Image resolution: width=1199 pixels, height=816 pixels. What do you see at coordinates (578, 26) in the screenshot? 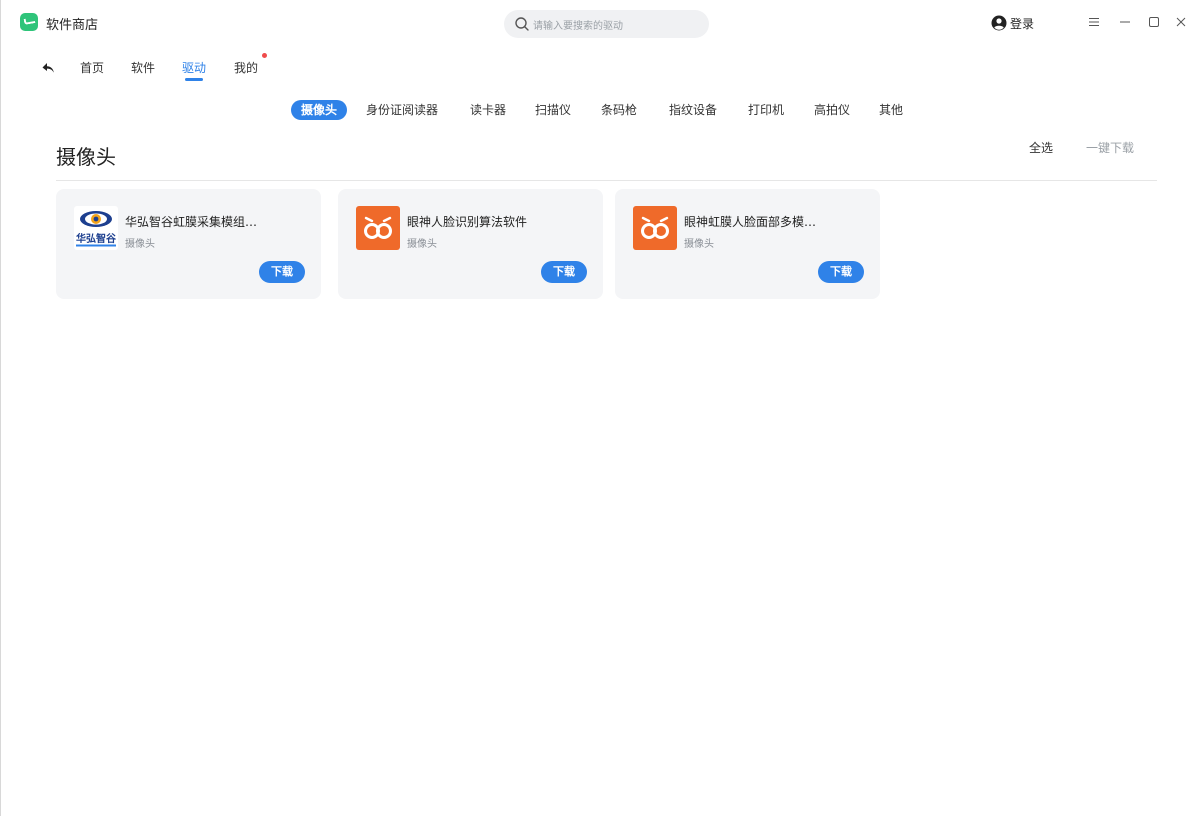
I see `search-placeholder: 请输入要搜索的驱动` at bounding box center [578, 26].